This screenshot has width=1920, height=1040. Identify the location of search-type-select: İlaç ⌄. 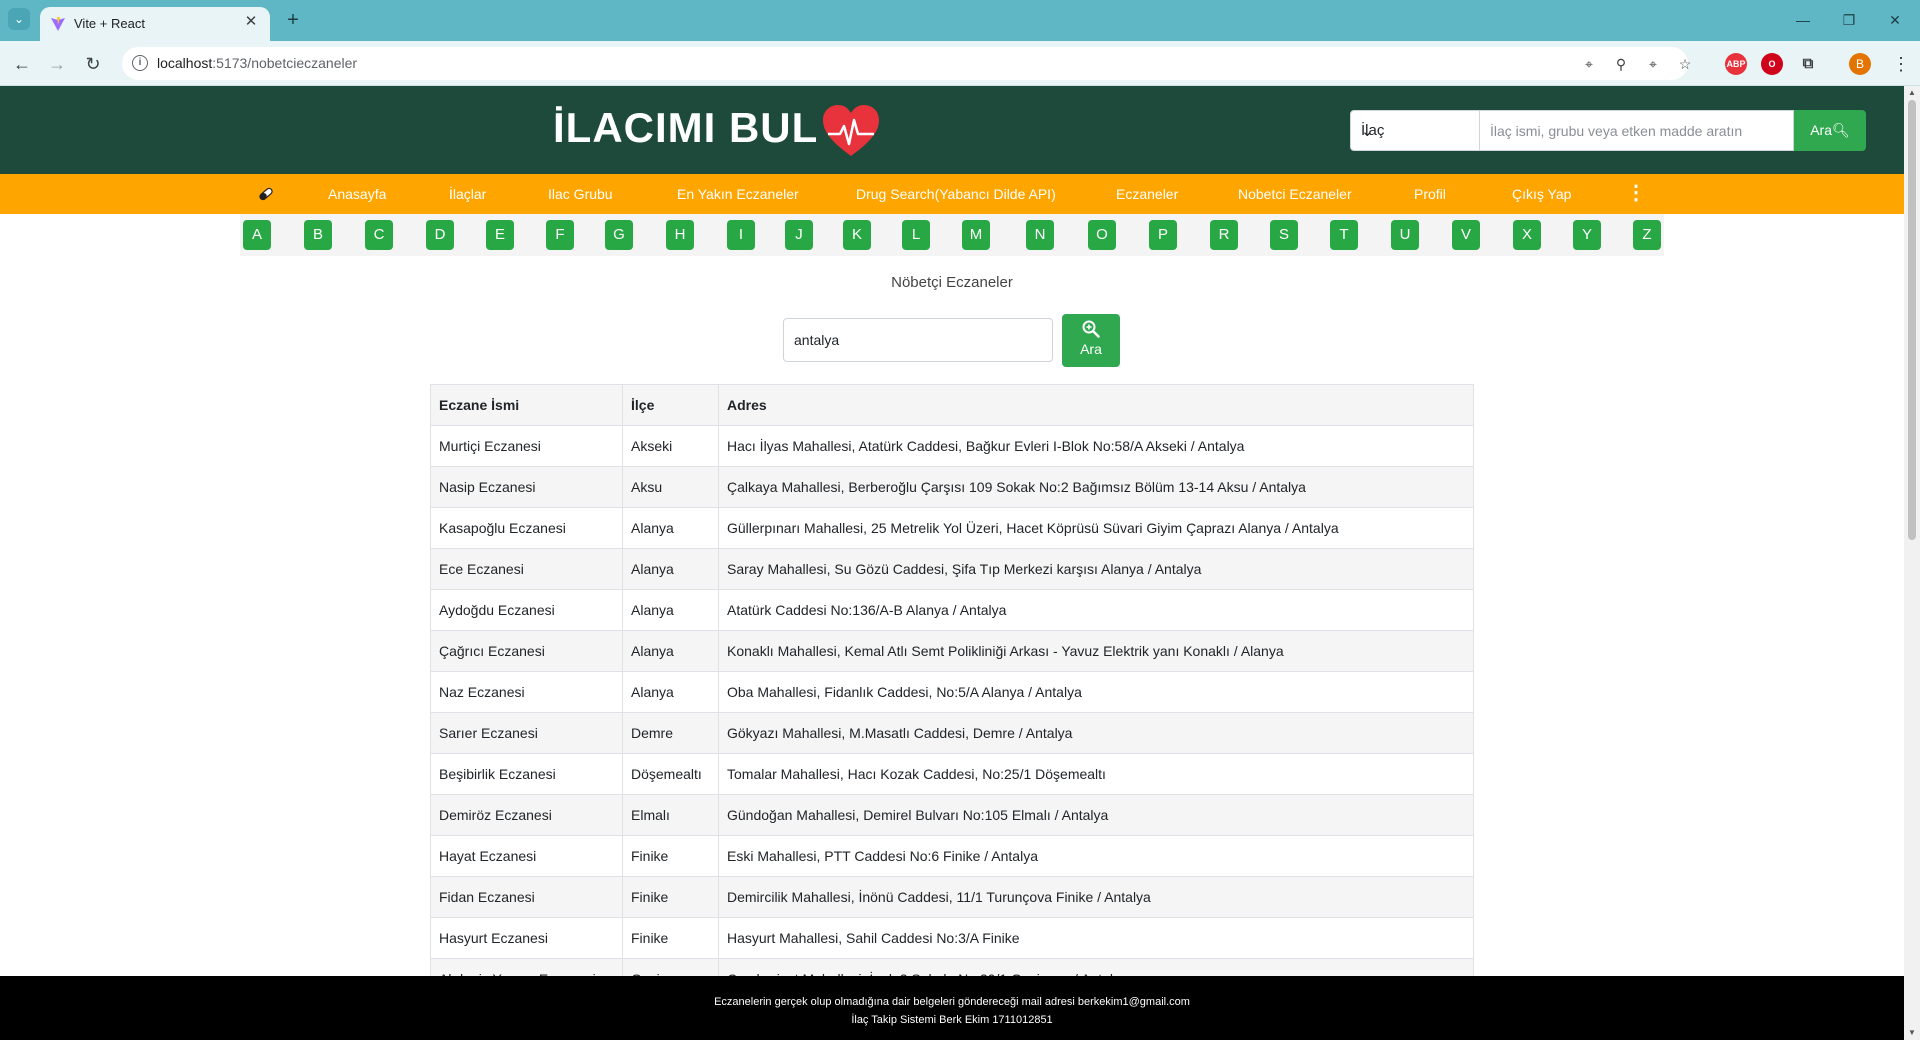
(1415, 130).